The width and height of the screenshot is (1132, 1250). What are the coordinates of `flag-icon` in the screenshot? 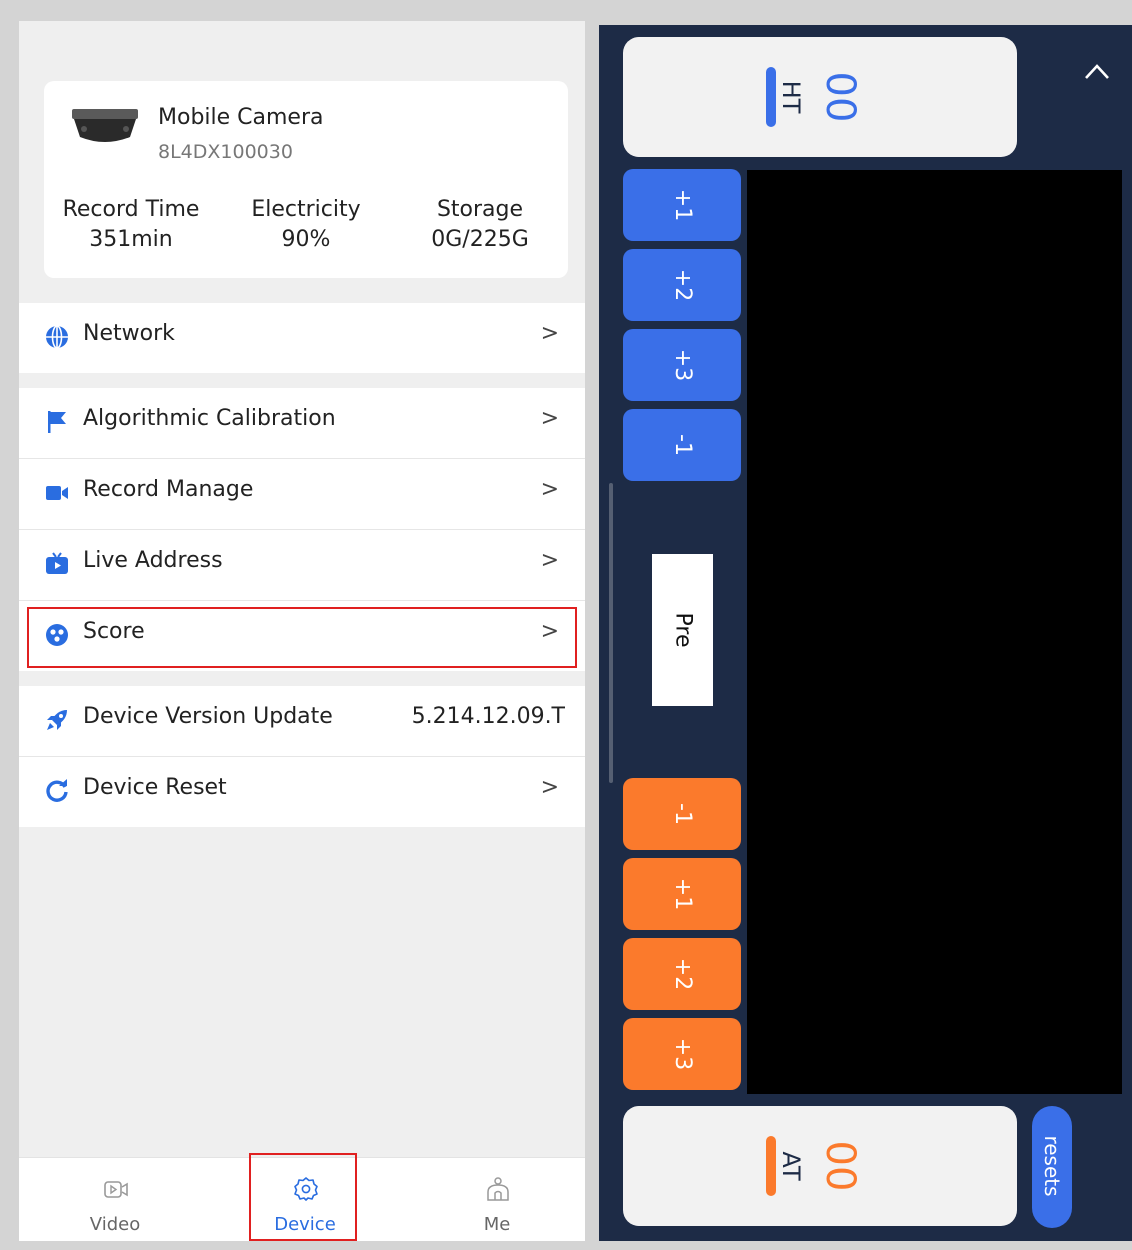 It's located at (57, 422).